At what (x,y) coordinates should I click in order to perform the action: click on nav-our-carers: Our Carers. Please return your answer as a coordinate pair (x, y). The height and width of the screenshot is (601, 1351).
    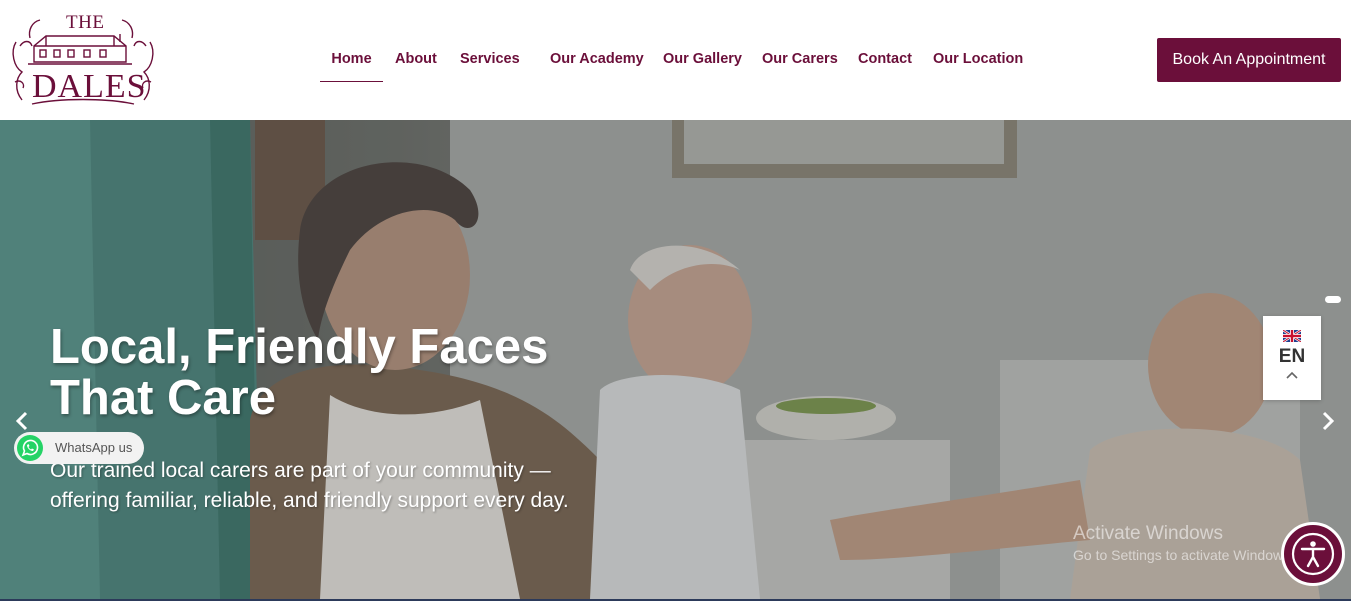
    Looking at the image, I should click on (800, 62).